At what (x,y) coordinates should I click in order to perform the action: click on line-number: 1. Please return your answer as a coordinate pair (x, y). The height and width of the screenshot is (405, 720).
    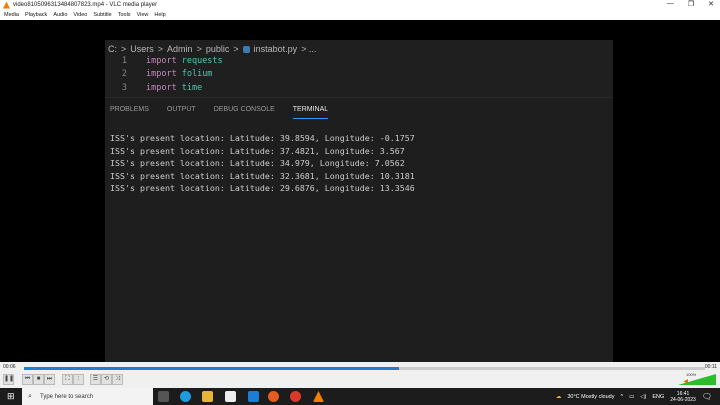
    Looking at the image, I should click on (124, 60).